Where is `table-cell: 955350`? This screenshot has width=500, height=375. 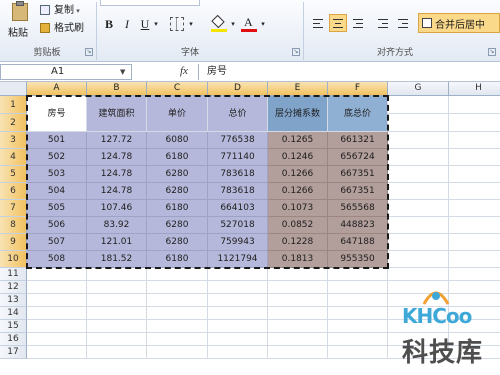 table-cell: 955350 is located at coordinates (358, 259).